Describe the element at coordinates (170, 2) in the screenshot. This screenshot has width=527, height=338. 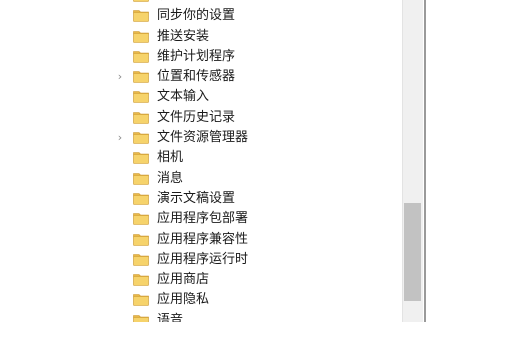
I see `tree-item-label: 搜索` at that location.